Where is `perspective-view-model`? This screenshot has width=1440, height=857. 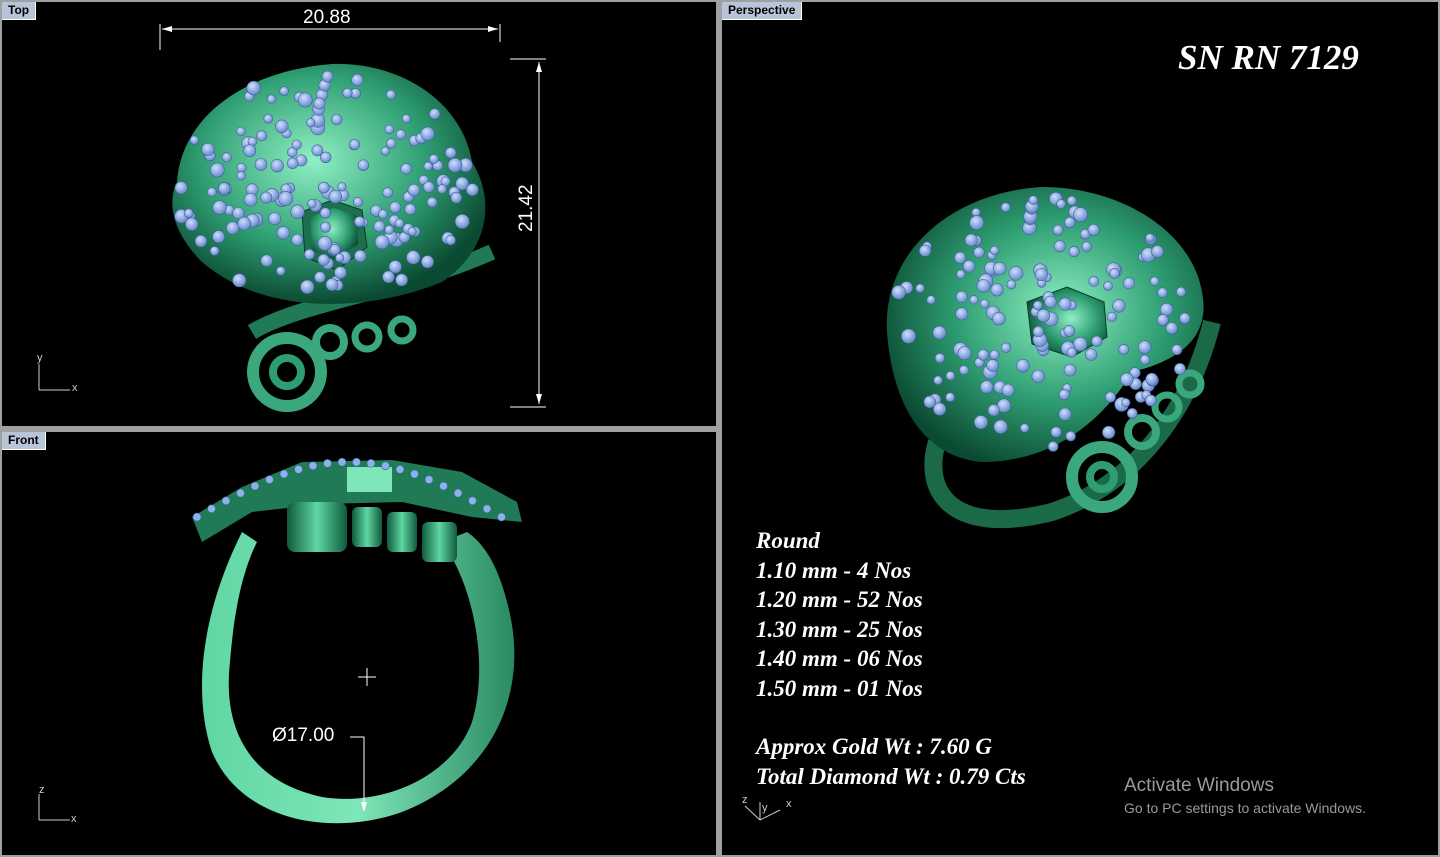
perspective-view-model is located at coordinates (1053, 358).